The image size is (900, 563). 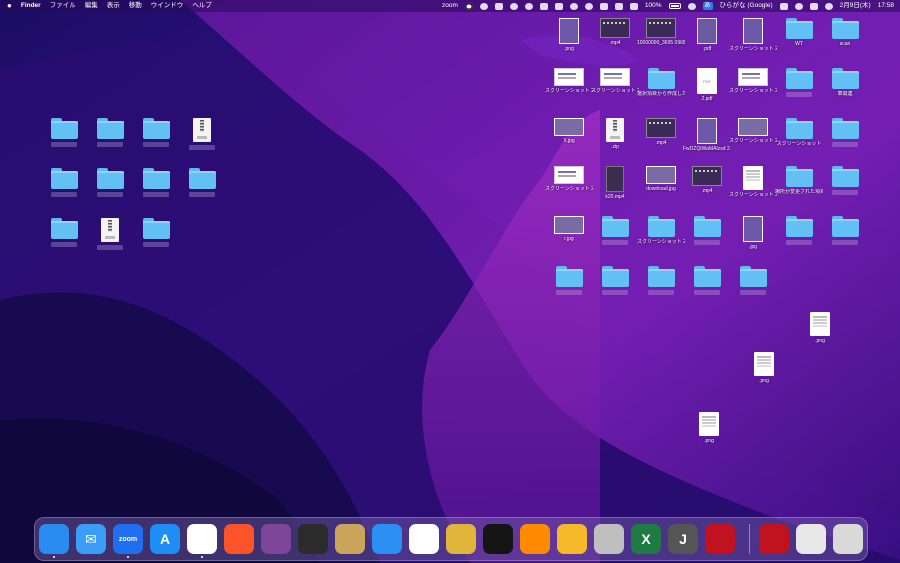 What do you see at coordinates (811, 539) in the screenshot?
I see `documents-stack` at bounding box center [811, 539].